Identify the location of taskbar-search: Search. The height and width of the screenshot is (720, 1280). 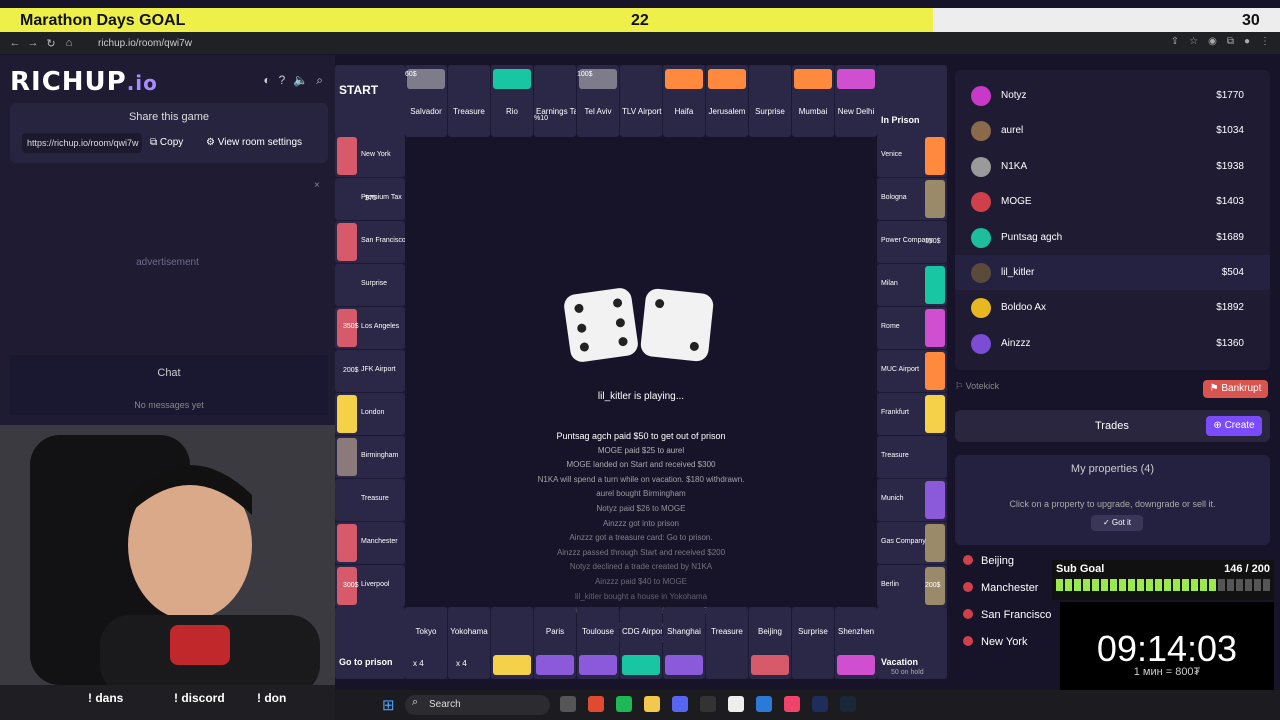
(477, 705).